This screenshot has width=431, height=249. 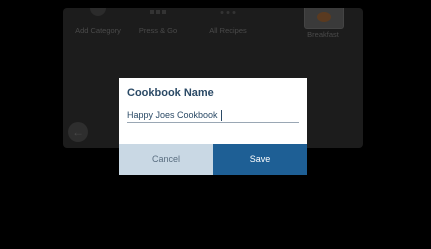 I want to click on cookbook-name-input, so click(x=213, y=115).